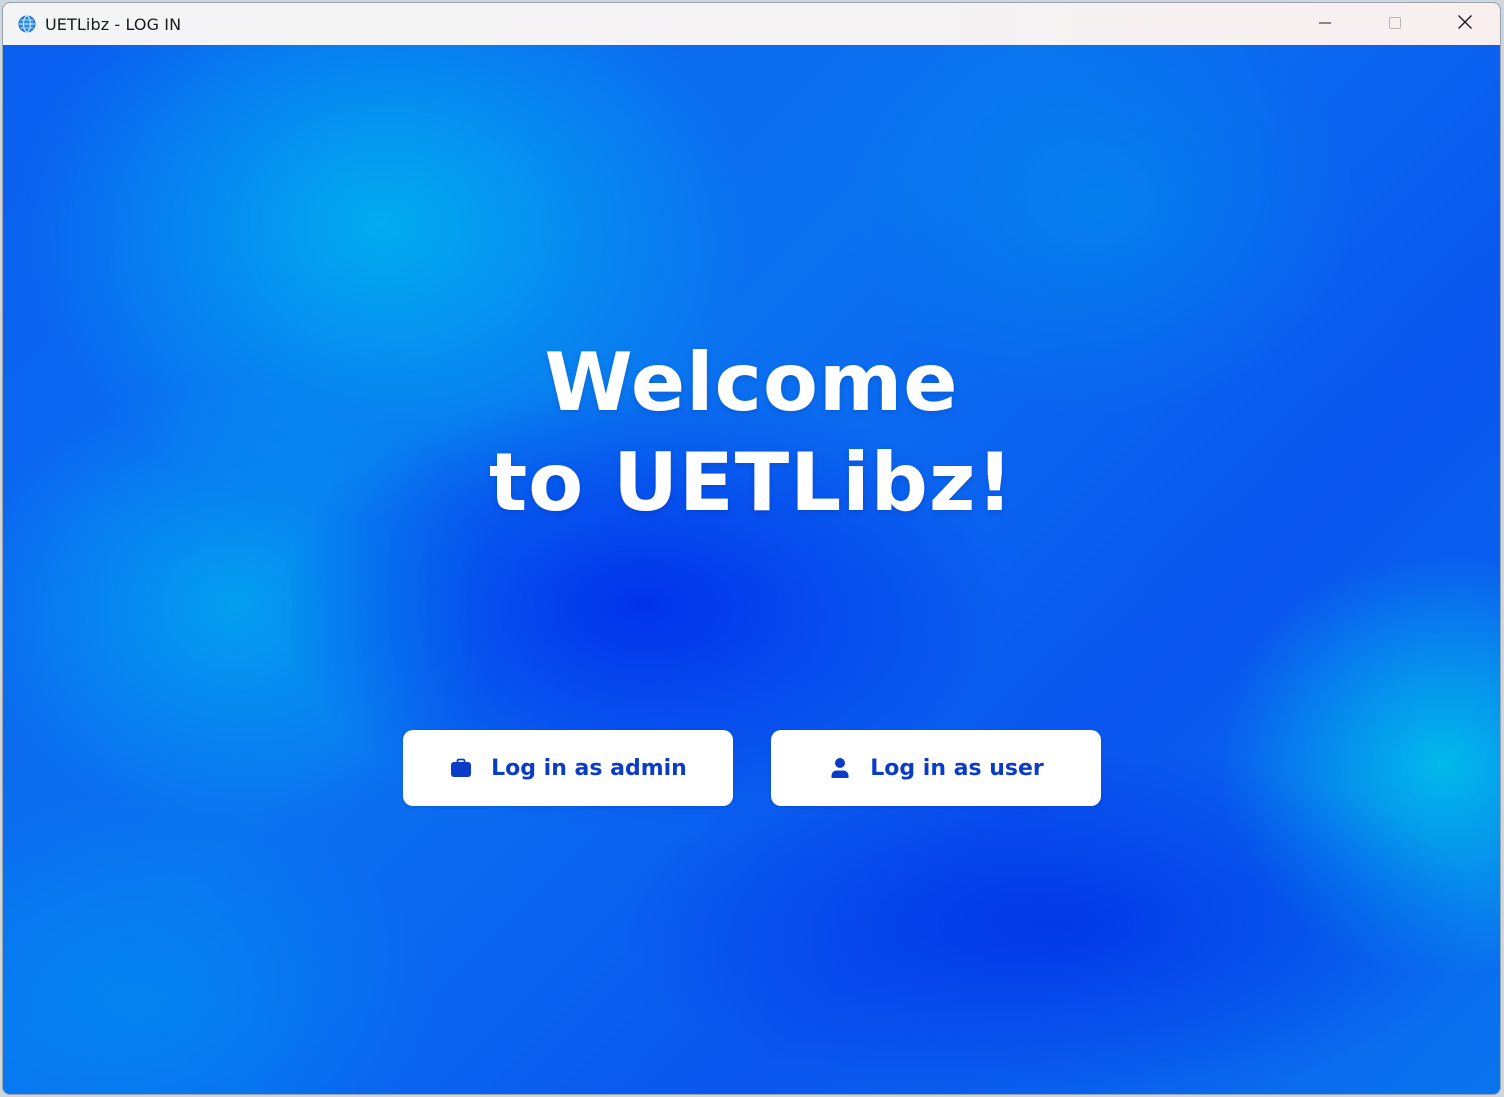  What do you see at coordinates (113, 24) in the screenshot?
I see `window-title: UETLibz - LOG IN` at bounding box center [113, 24].